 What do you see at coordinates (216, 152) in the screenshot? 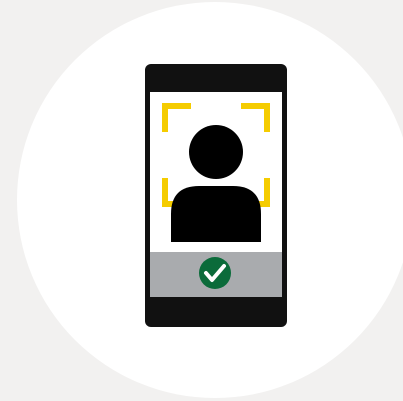
I see `person-head` at bounding box center [216, 152].